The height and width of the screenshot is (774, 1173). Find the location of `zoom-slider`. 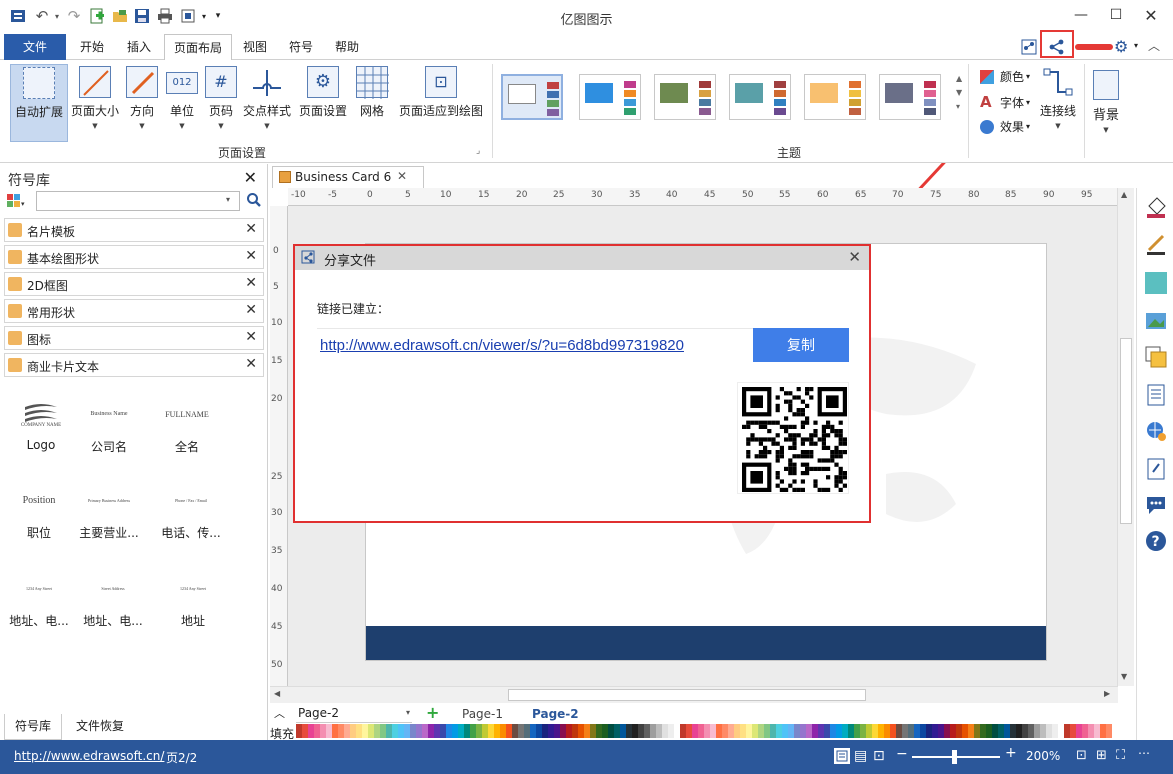

zoom-slider is located at coordinates (956, 757).